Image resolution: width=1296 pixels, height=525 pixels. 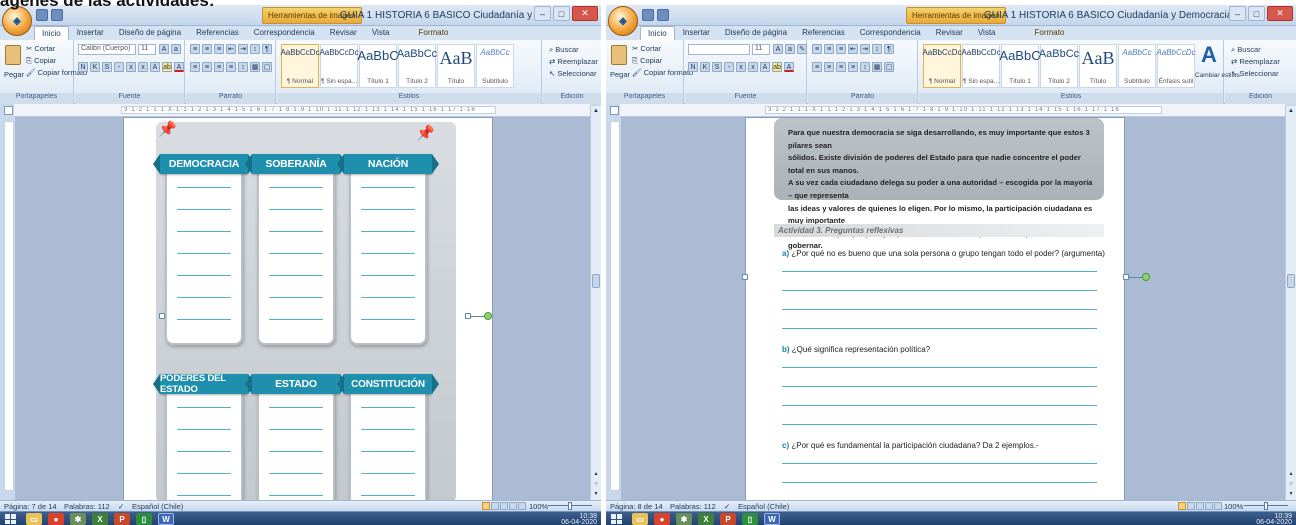 I want to click on style-heading-1: AaBbC Título 1, so click(x=1020, y=66).